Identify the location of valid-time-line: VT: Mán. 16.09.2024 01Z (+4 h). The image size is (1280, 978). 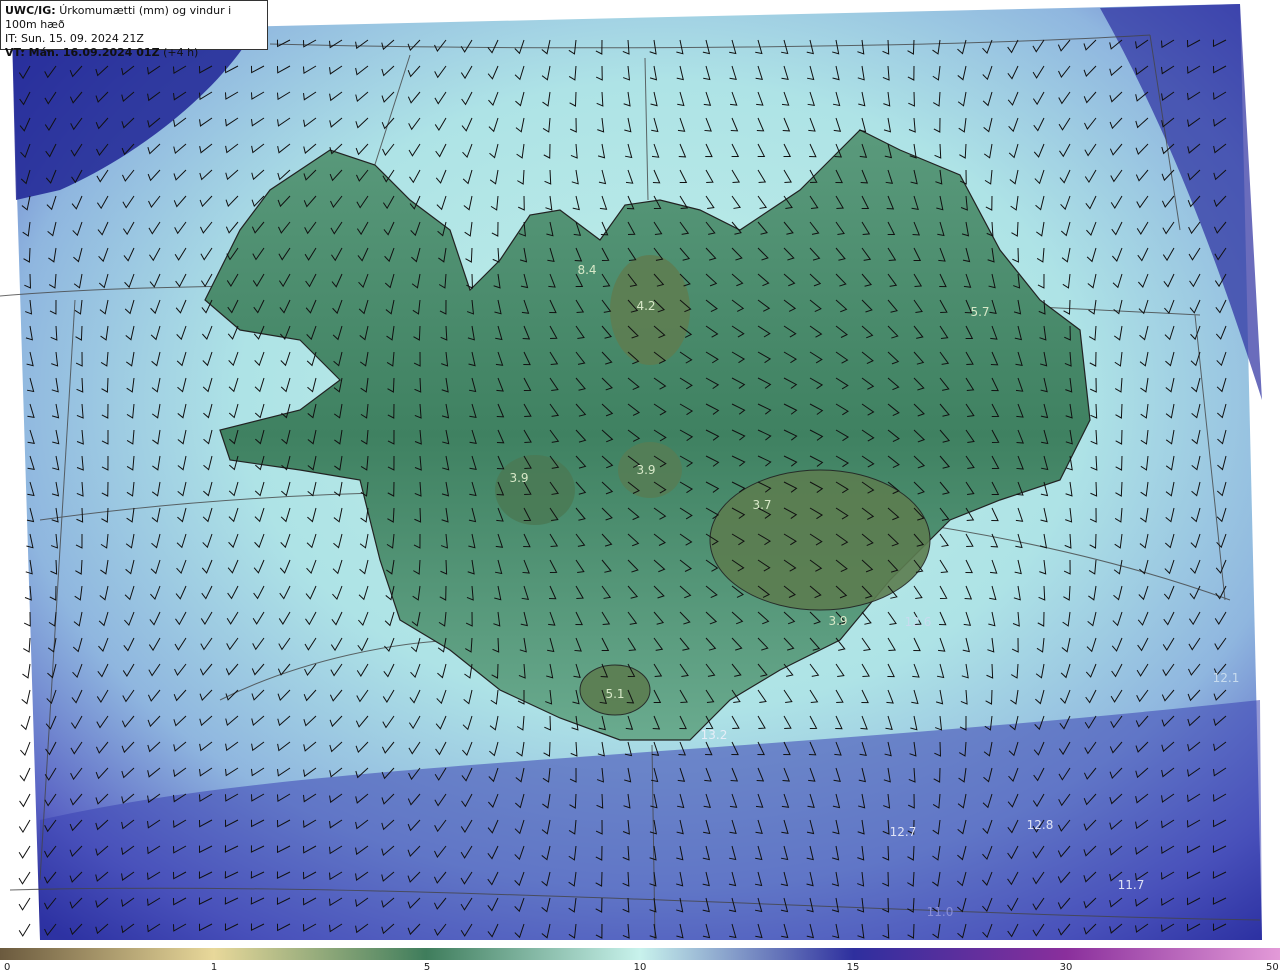
(134, 53).